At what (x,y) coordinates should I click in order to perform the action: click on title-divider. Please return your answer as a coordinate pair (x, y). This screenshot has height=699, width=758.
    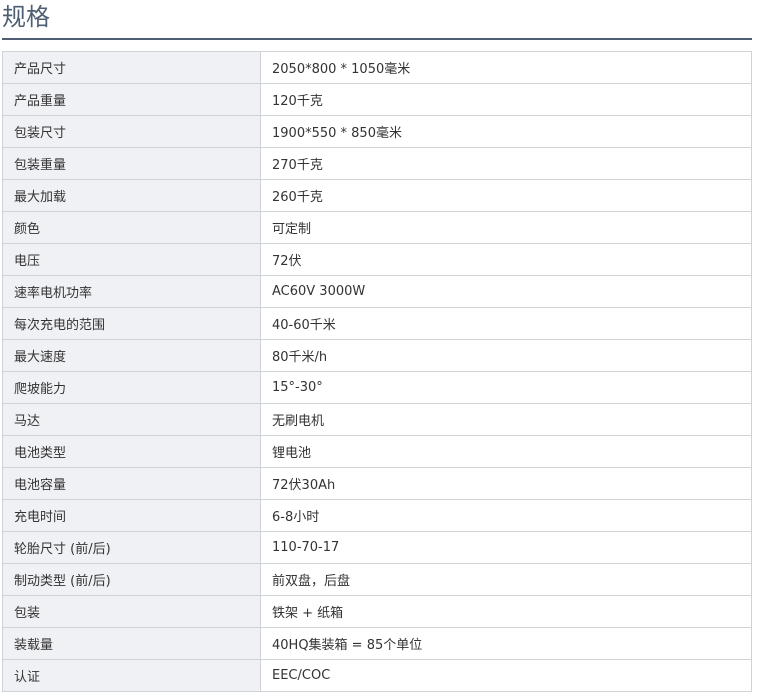
    Looking at the image, I should click on (377, 39).